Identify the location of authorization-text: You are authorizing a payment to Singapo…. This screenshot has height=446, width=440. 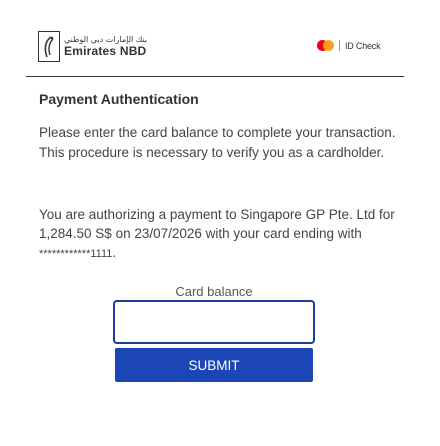
(224, 234).